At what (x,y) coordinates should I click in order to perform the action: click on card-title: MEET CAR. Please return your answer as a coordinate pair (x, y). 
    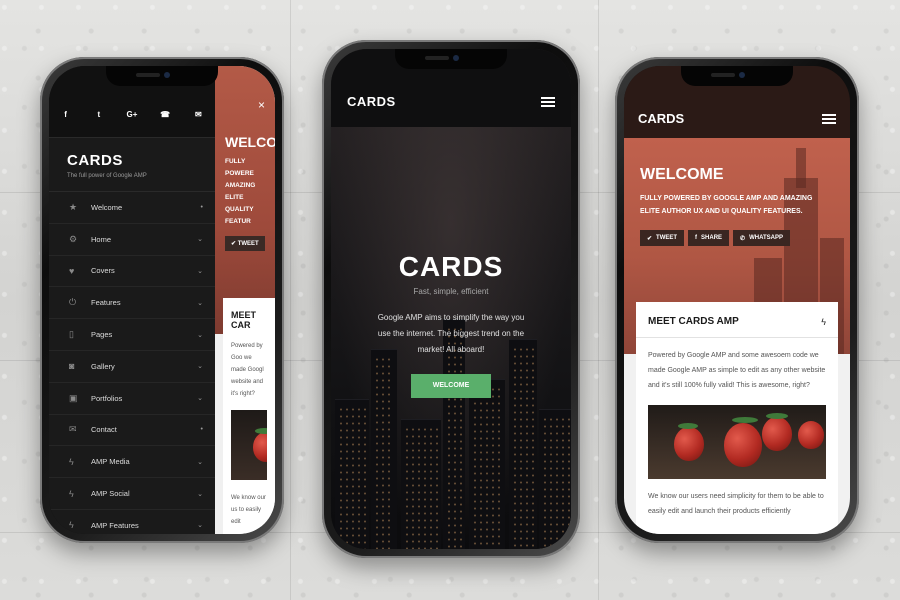
    Looking at the image, I should click on (244, 320).